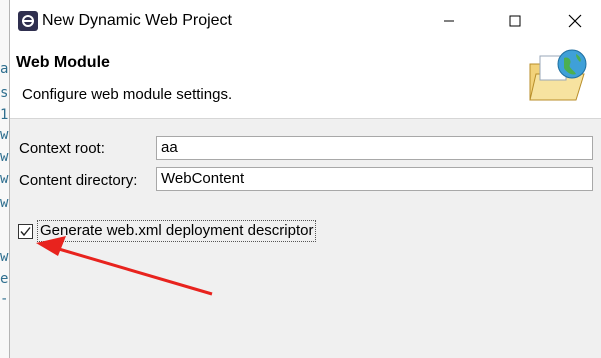  What do you see at coordinates (515, 21) in the screenshot?
I see `maximize-button` at bounding box center [515, 21].